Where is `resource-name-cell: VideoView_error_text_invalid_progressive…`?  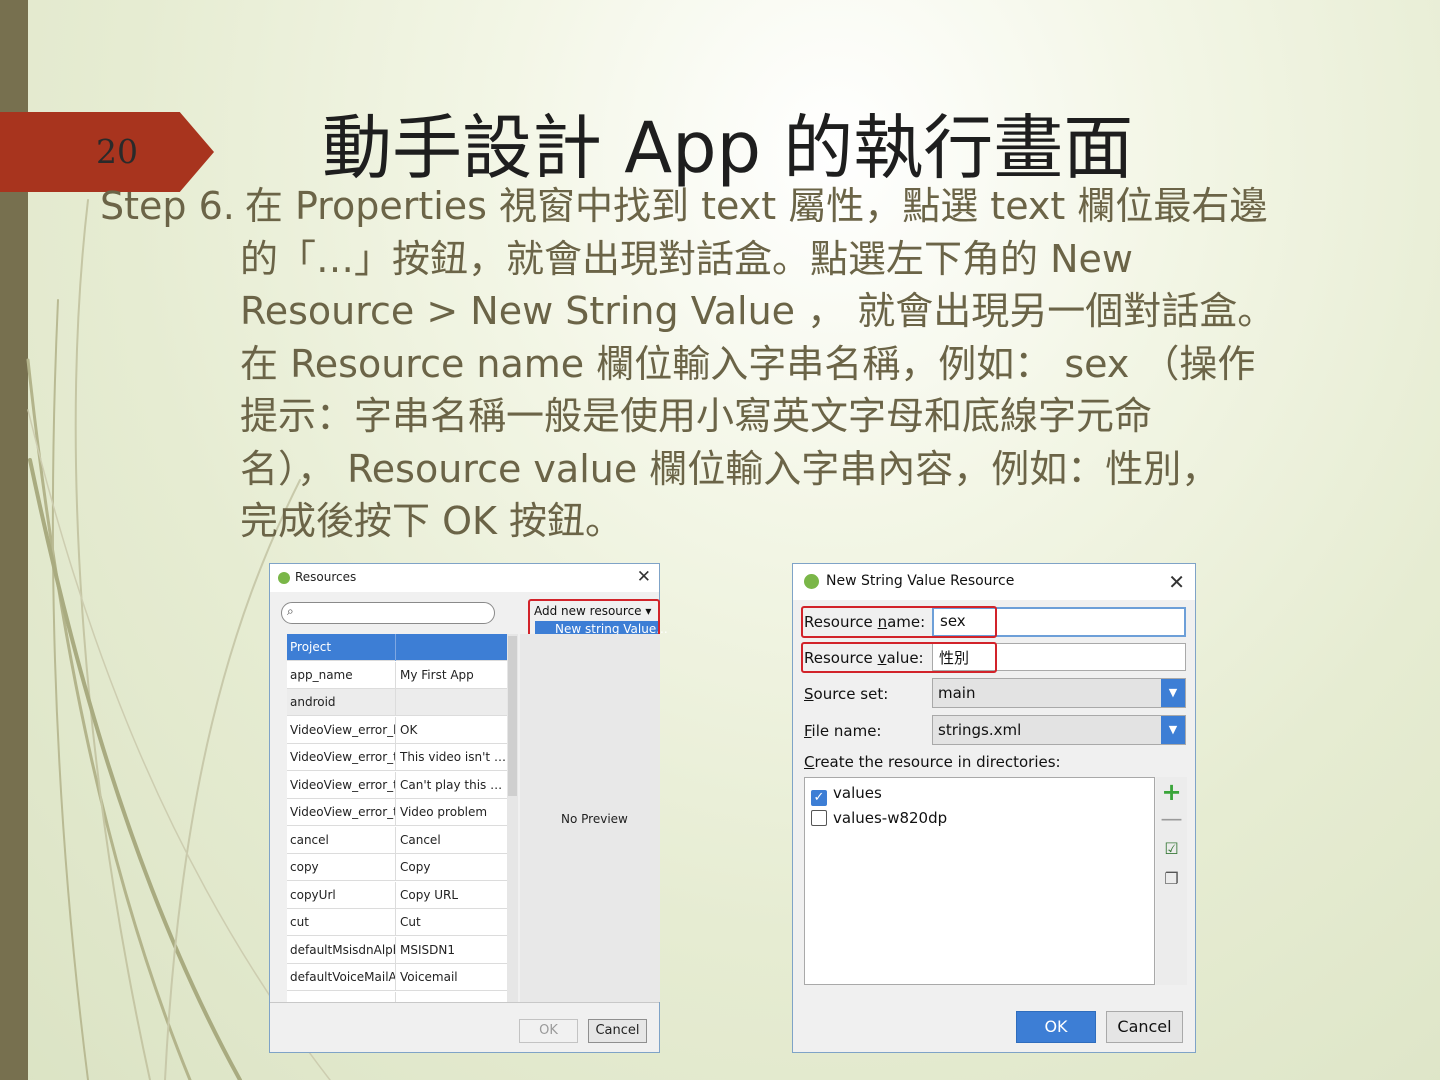
resource-name-cell: VideoView_error_text_invalid_progressive… is located at coordinates (341, 757).